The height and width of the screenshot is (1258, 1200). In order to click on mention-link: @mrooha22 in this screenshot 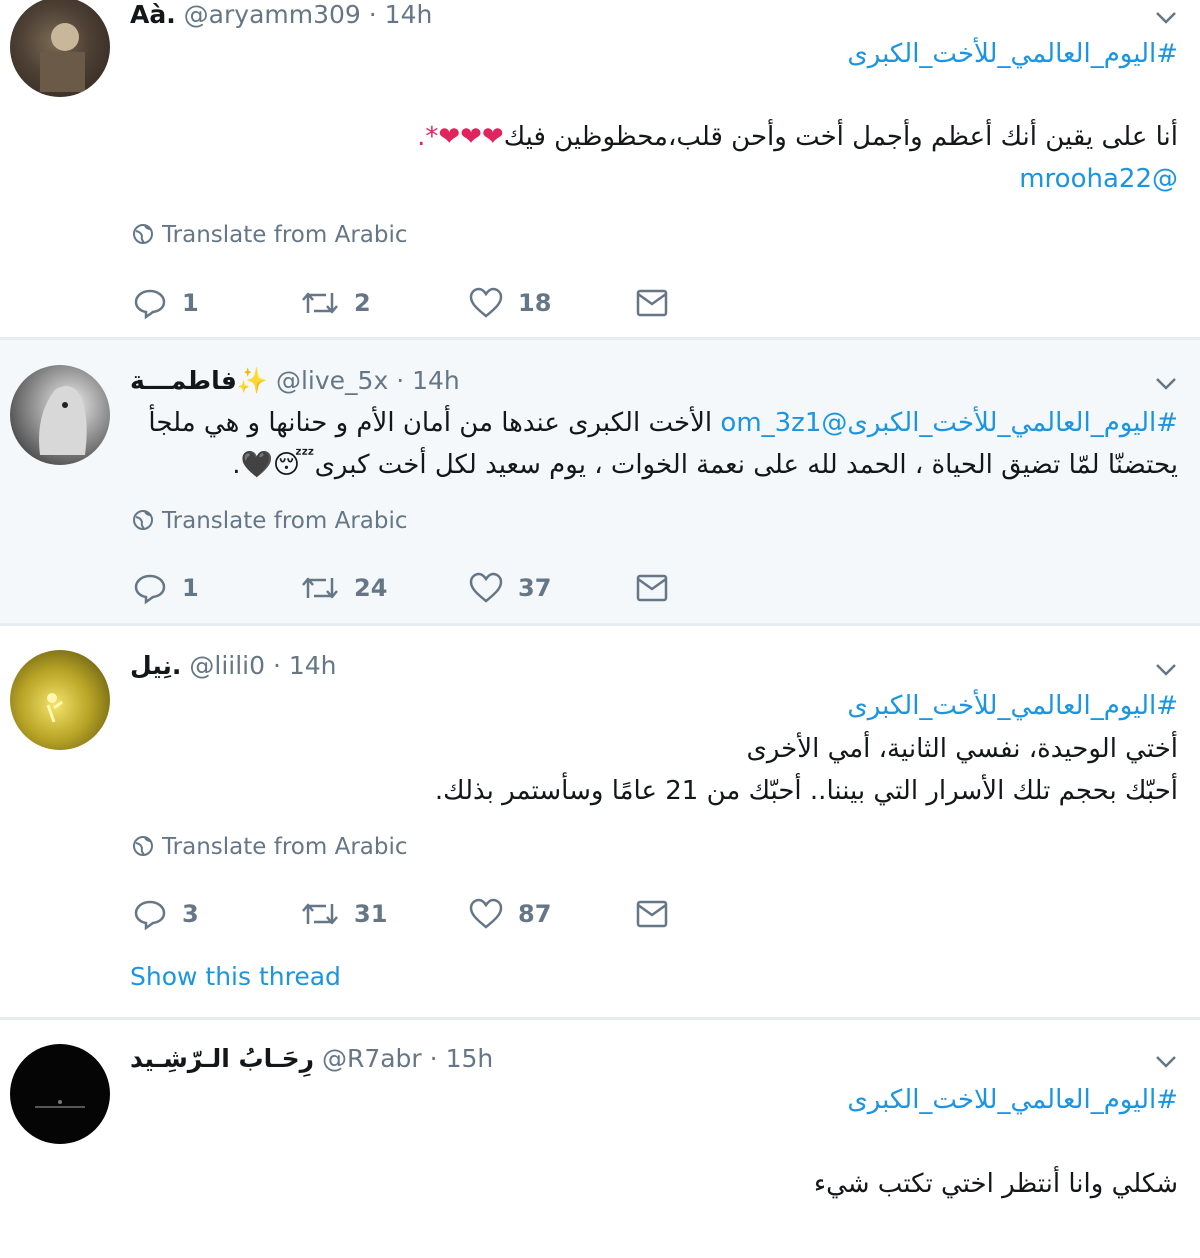, I will do `click(1098, 179)`.